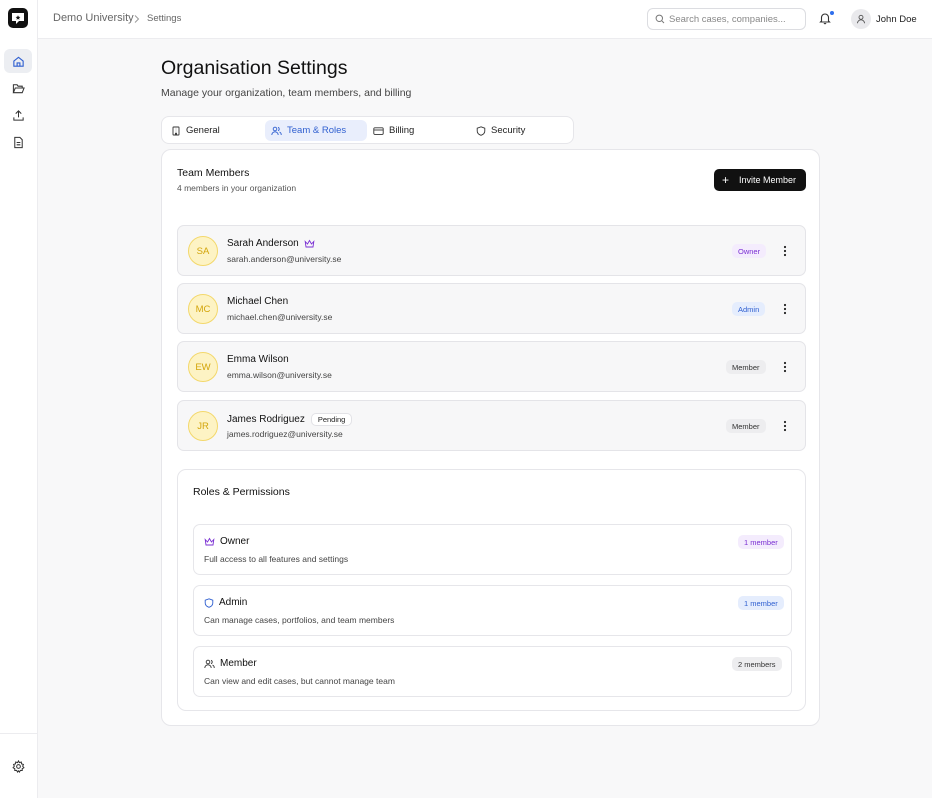 Image resolution: width=932 pixels, height=798 pixels. I want to click on notifications-button, so click(826, 18).